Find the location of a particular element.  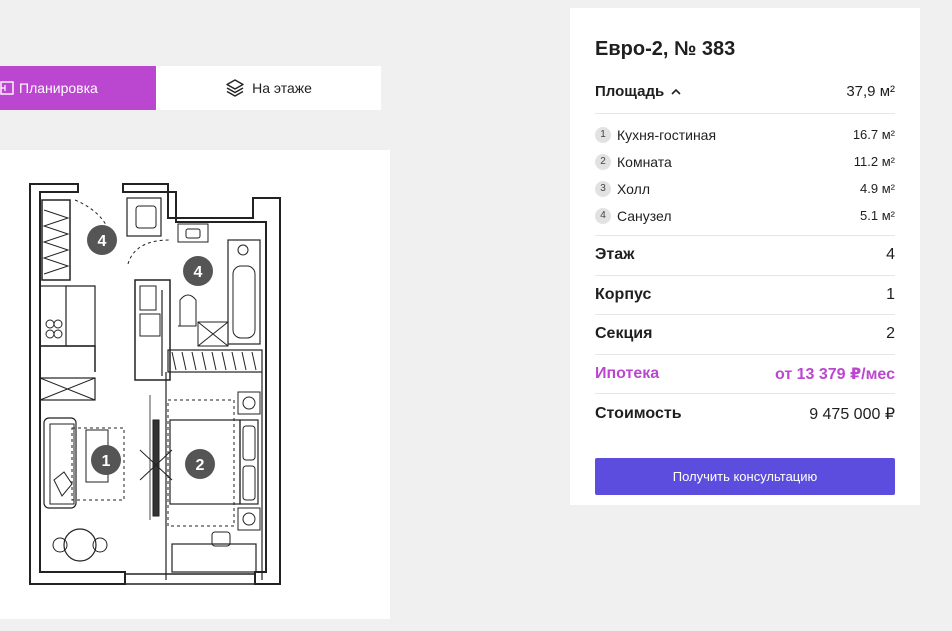

consultation-button: Получить консультацию is located at coordinates (745, 476).